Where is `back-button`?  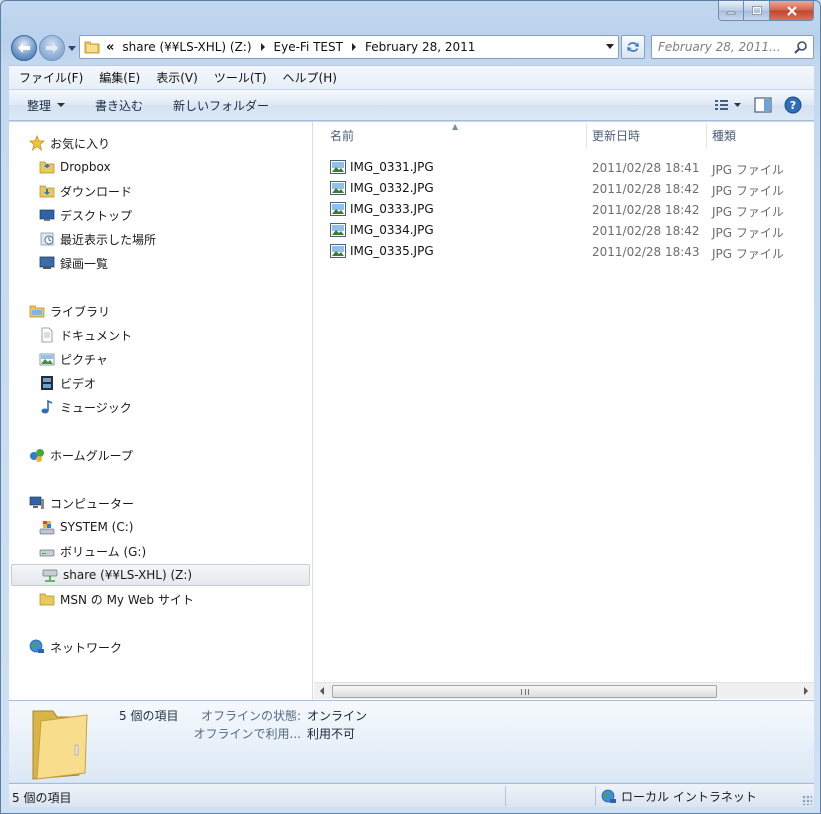 back-button is located at coordinates (24, 48).